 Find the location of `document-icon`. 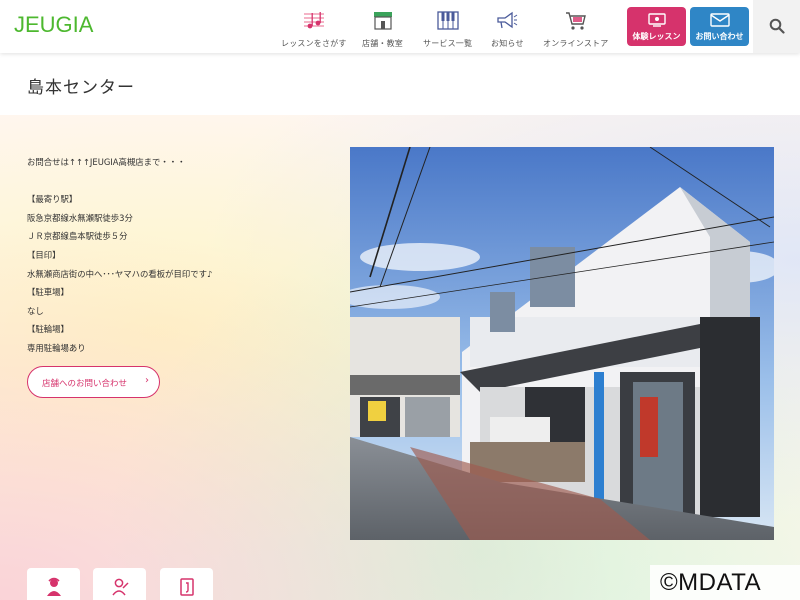

document-icon is located at coordinates (187, 587).